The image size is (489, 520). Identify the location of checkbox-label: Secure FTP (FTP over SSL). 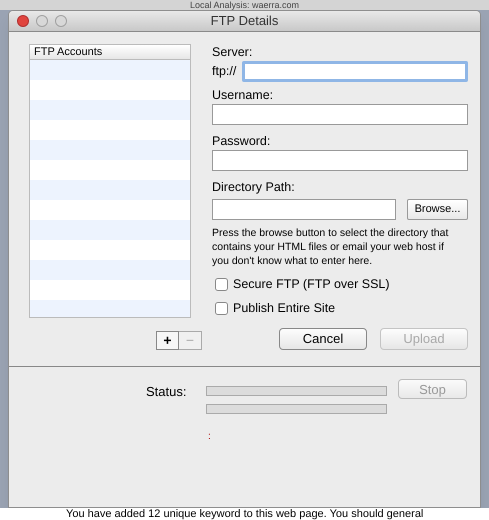
(311, 284).